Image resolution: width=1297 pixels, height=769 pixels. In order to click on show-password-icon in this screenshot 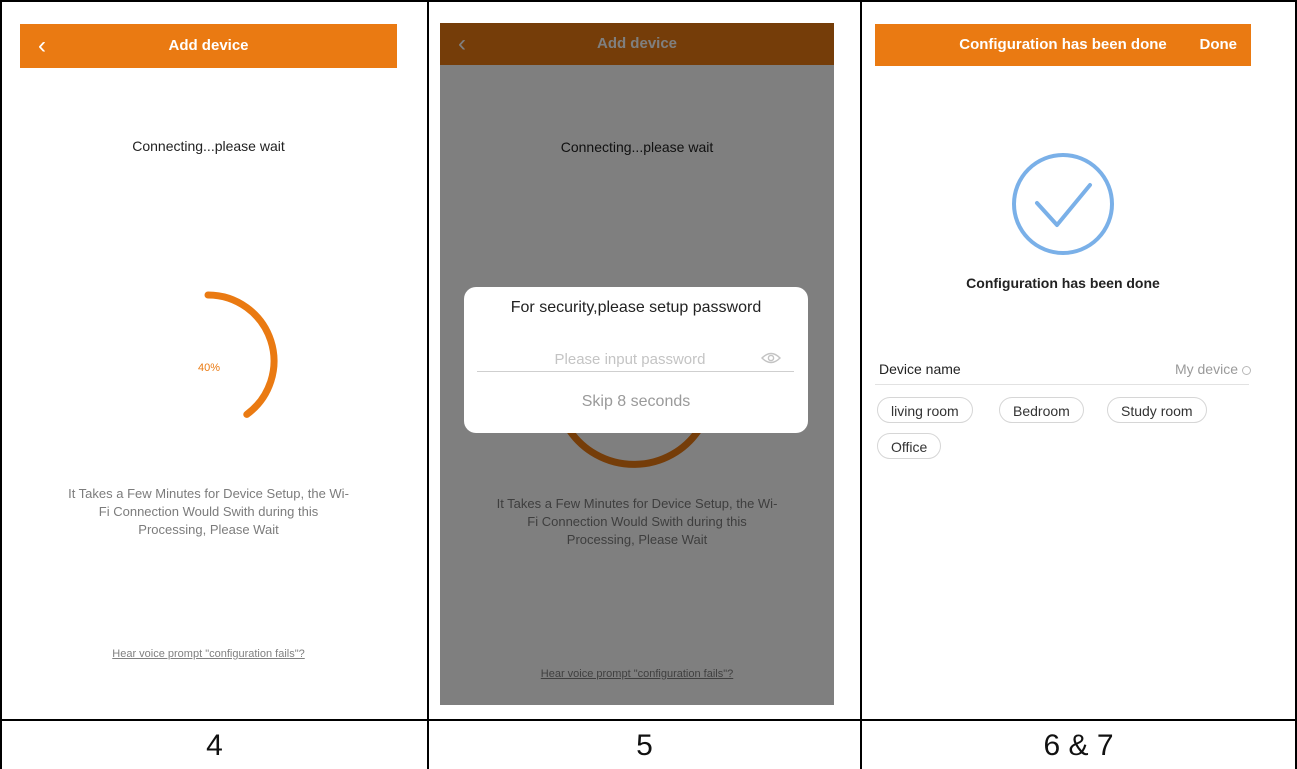, I will do `click(771, 358)`.